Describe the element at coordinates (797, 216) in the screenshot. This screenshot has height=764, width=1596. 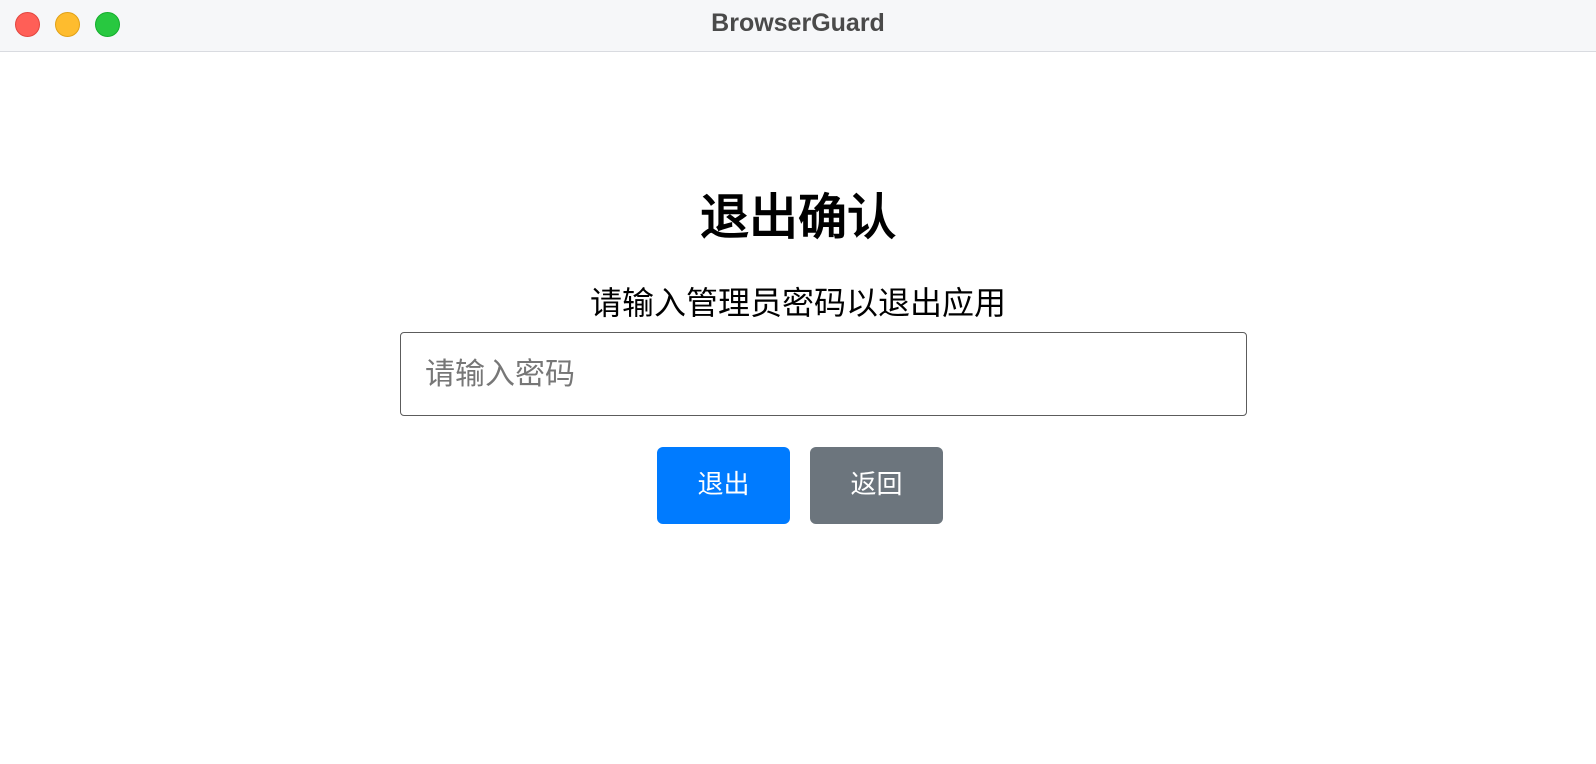
I see `page-title: 退出确认` at that location.